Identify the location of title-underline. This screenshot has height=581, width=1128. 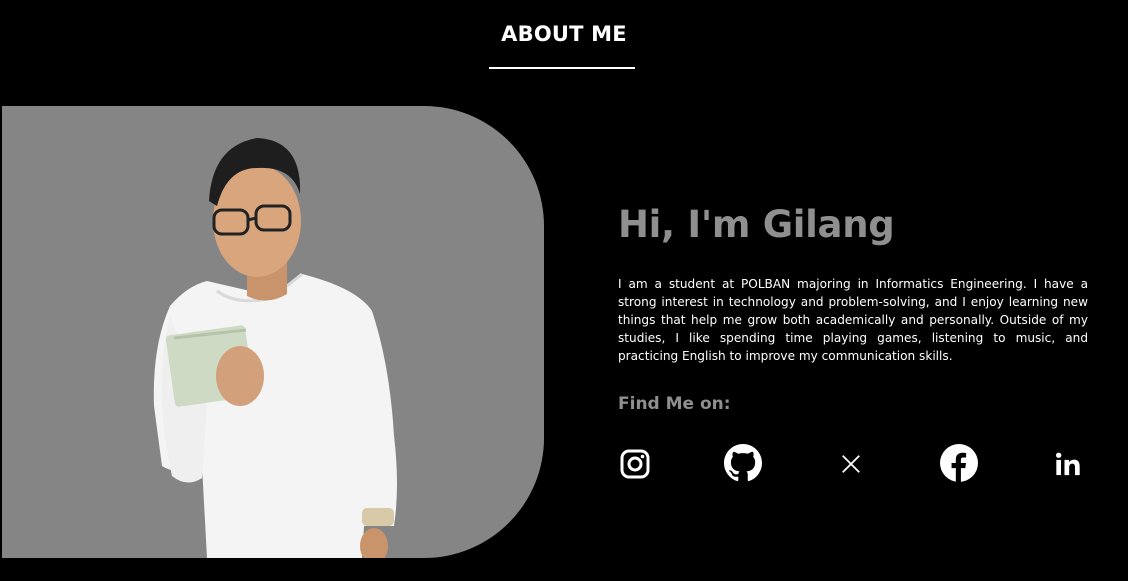
(562, 68).